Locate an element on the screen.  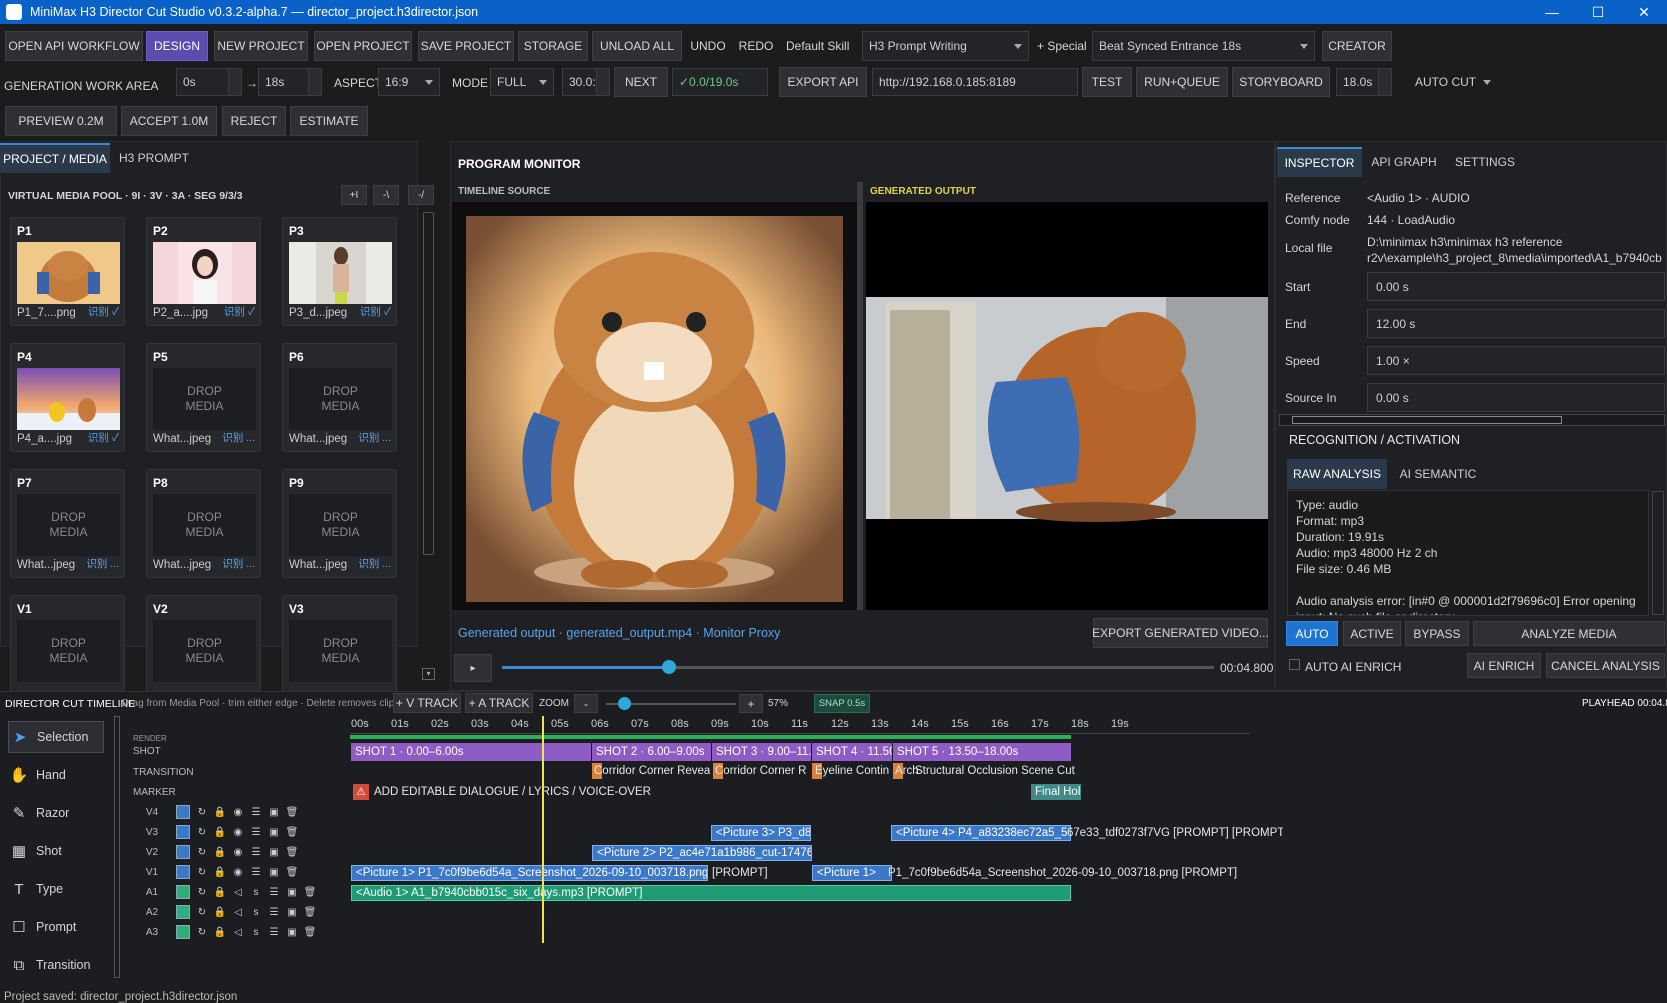
shot-clip: SHOT 4 · 11.50 is located at coordinates (852, 752).